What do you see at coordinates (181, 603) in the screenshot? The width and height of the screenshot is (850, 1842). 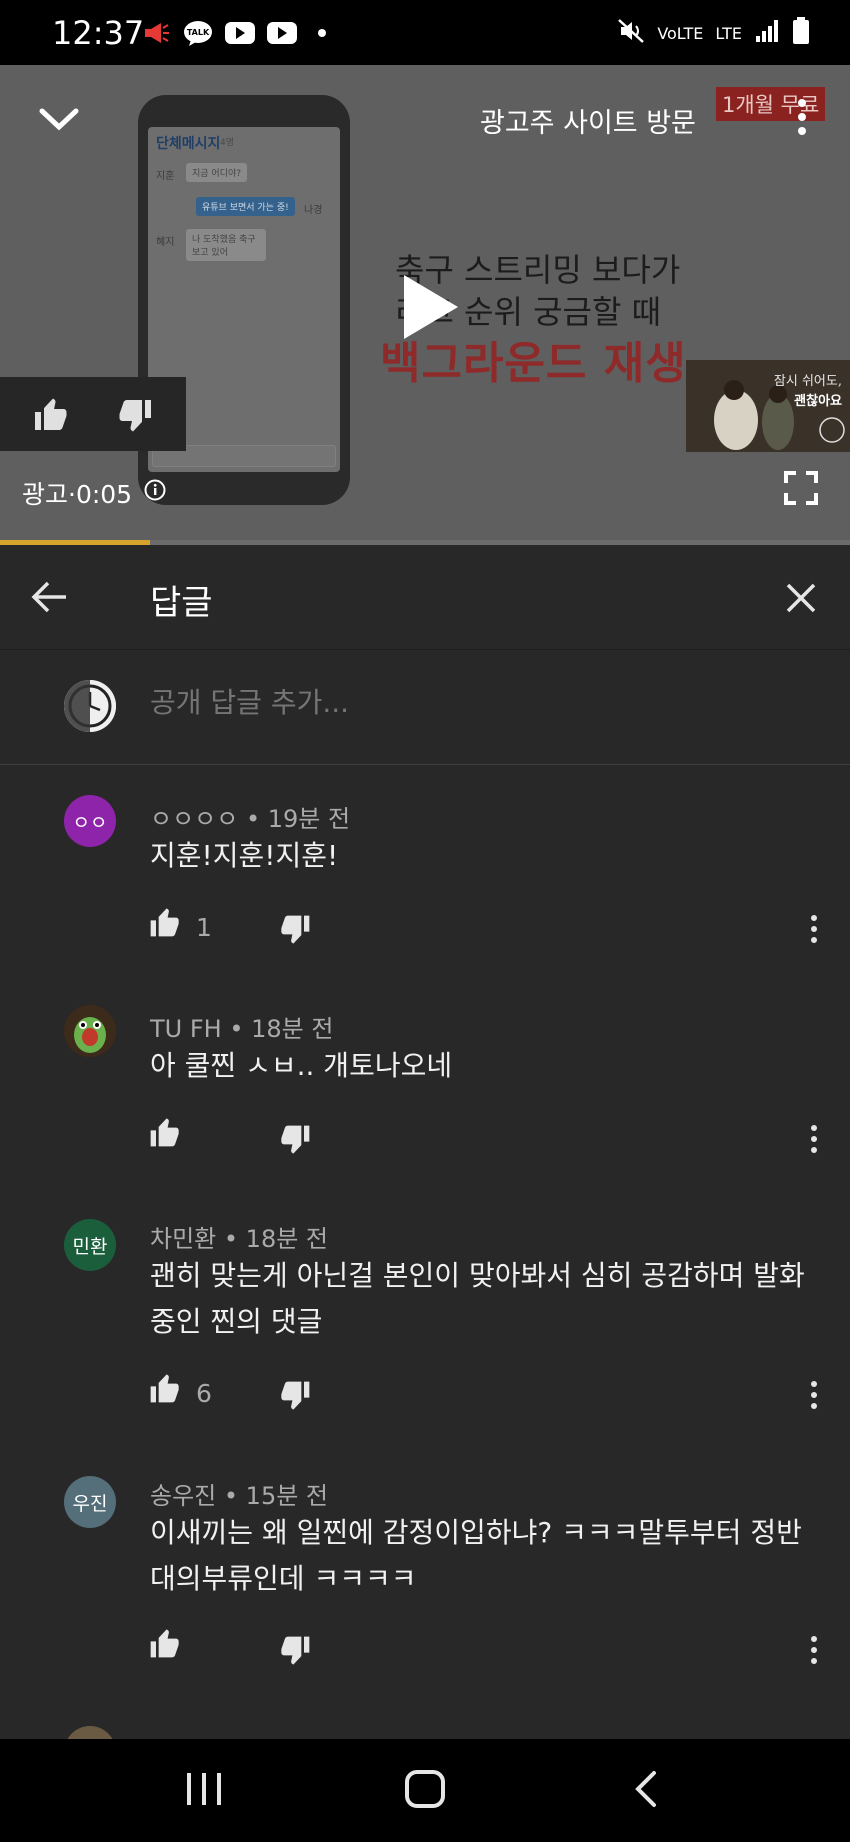 I see `replies-title: 답글` at bounding box center [181, 603].